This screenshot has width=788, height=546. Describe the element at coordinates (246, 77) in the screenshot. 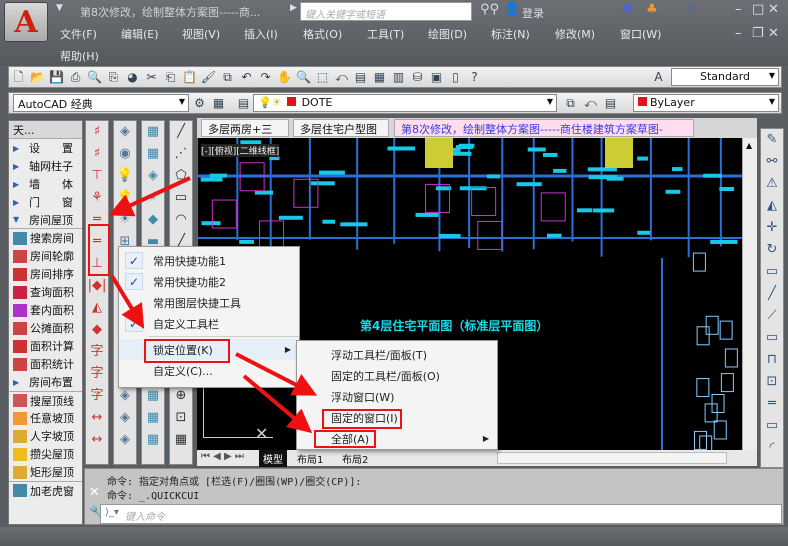

I see `undo-icon: ↶` at that location.